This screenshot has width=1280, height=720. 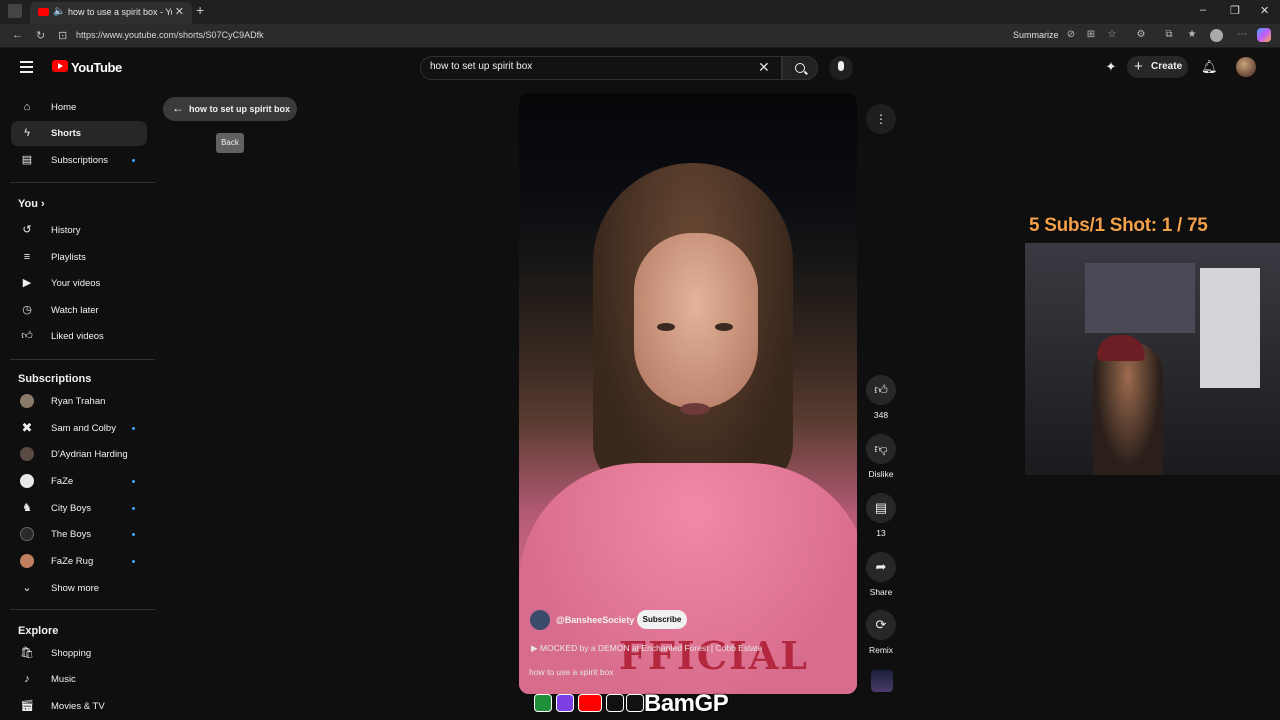 I want to click on search-button, so click(x=800, y=68).